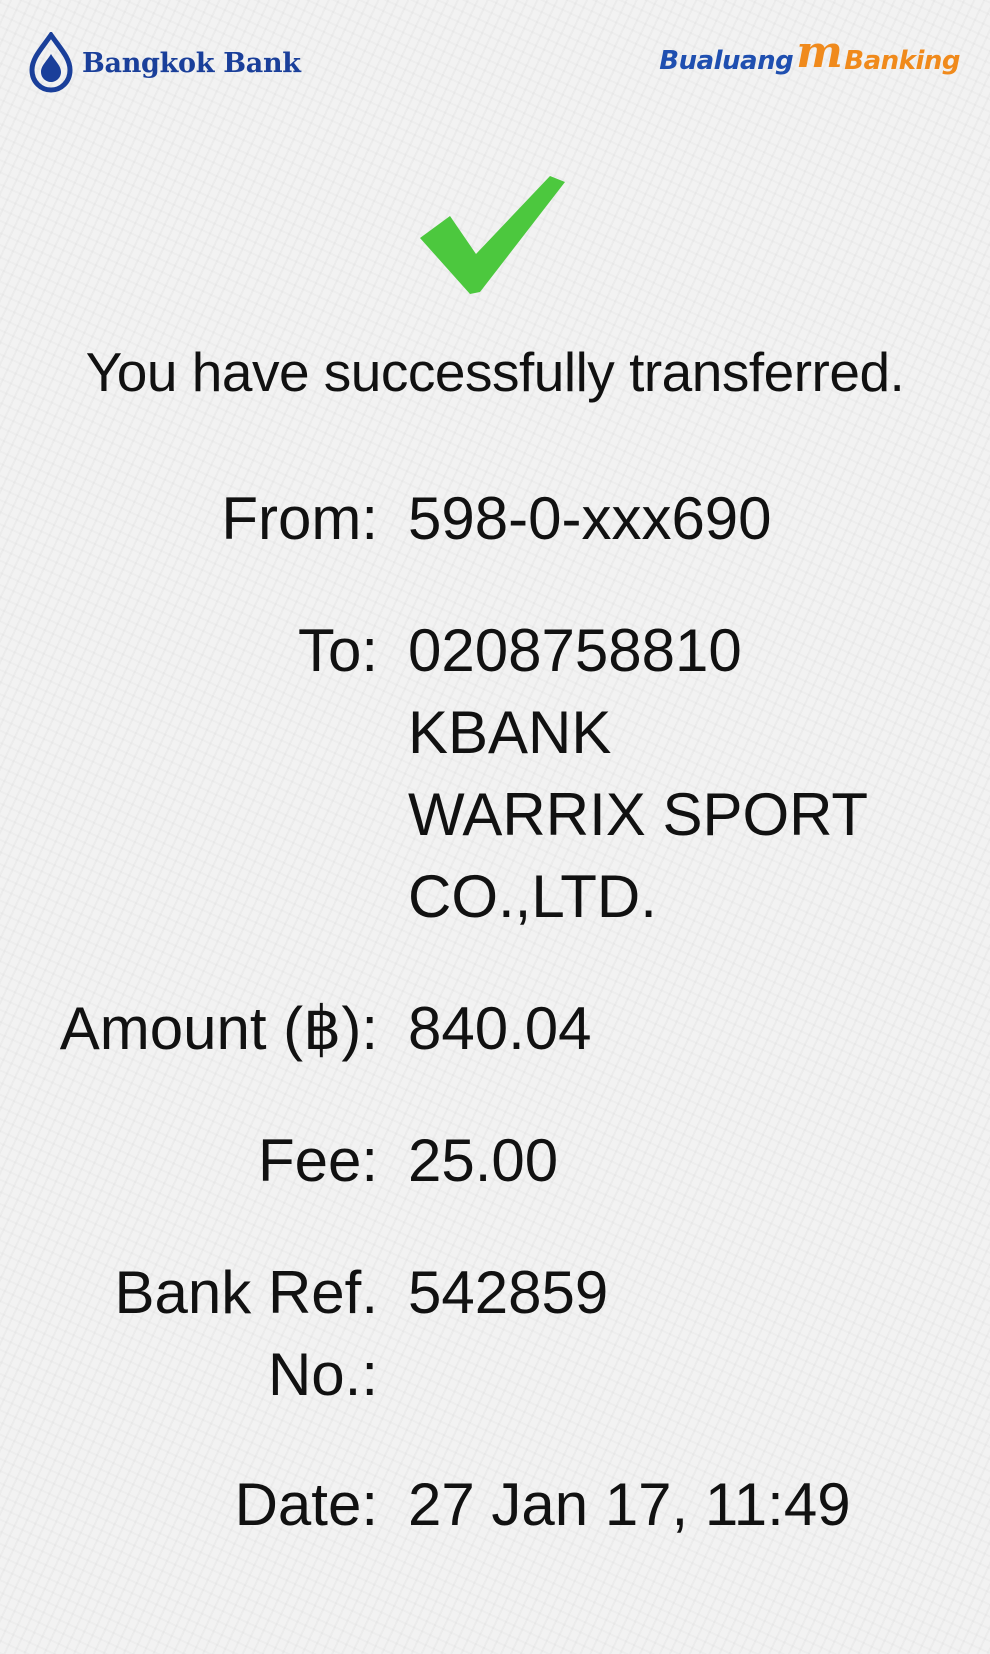 This screenshot has height=1654, width=990. What do you see at coordinates (575, 650) in the screenshot?
I see `to-account: 0208758810` at bounding box center [575, 650].